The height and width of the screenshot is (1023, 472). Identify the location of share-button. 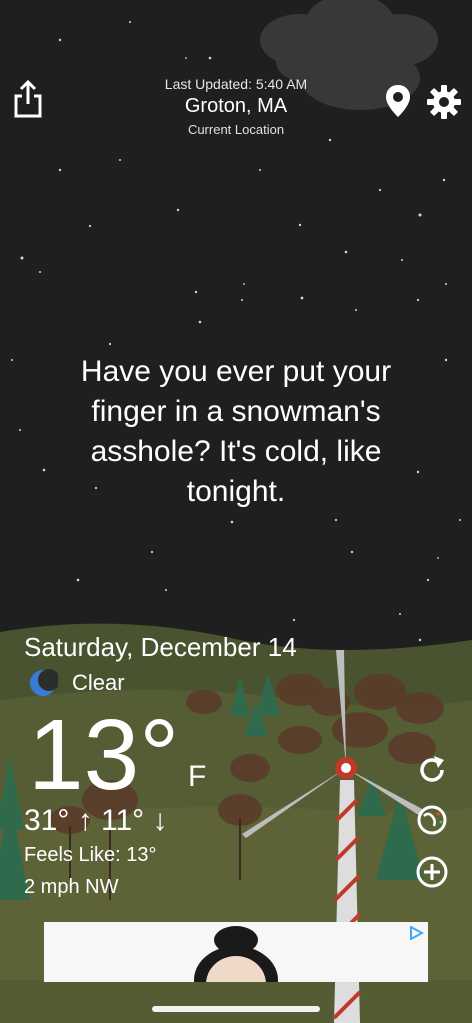
(28, 99).